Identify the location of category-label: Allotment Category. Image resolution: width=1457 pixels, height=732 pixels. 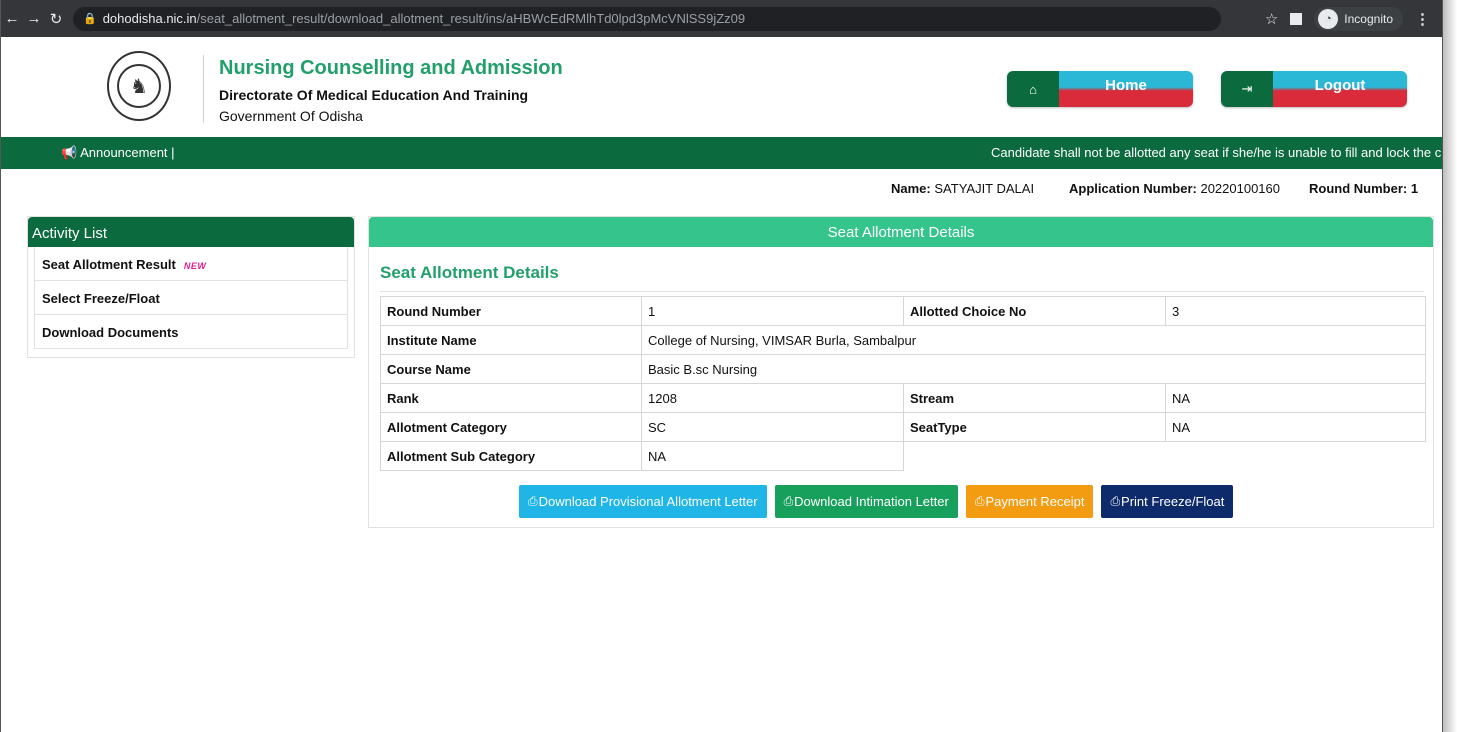
(511, 427).